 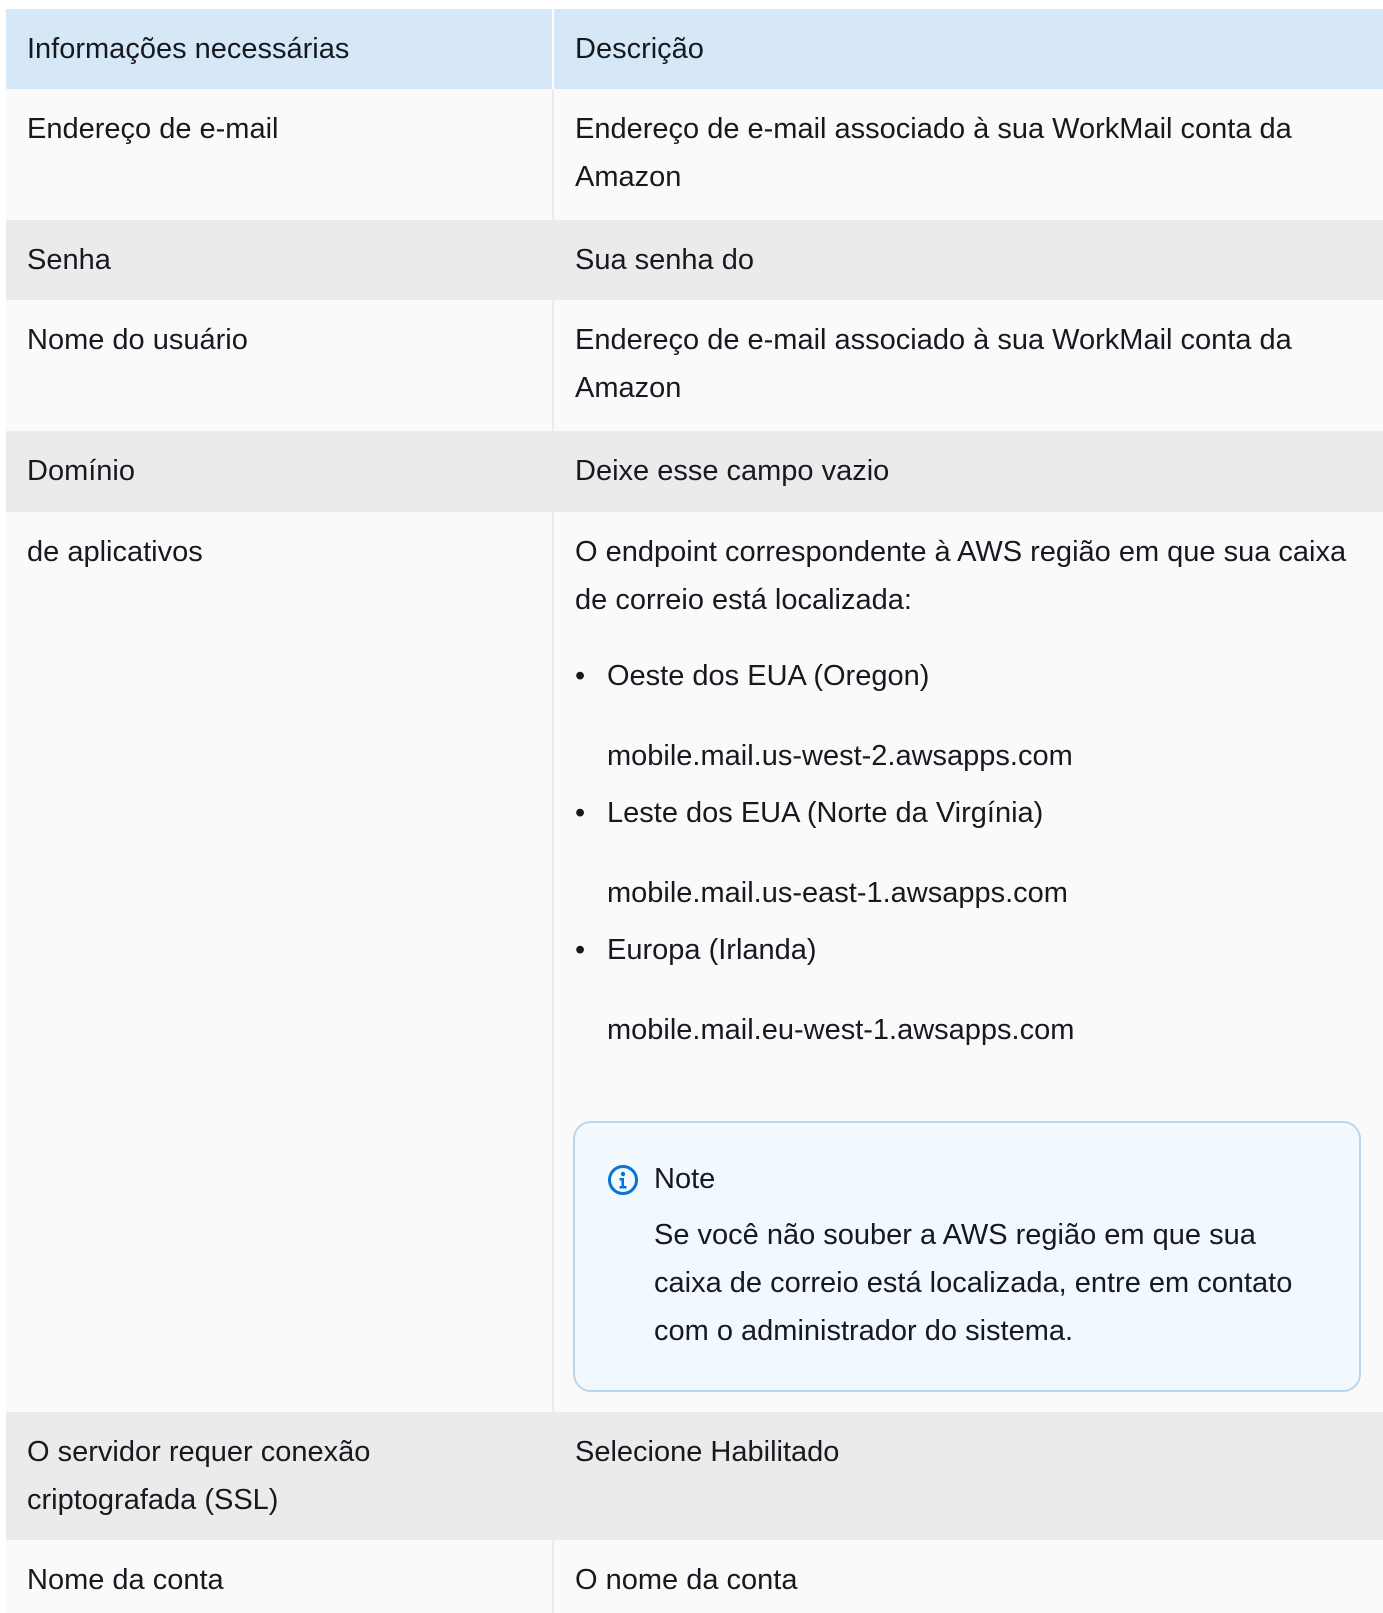 I want to click on table-row: Nome da conta O nome da conta, so click(x=694, y=1576).